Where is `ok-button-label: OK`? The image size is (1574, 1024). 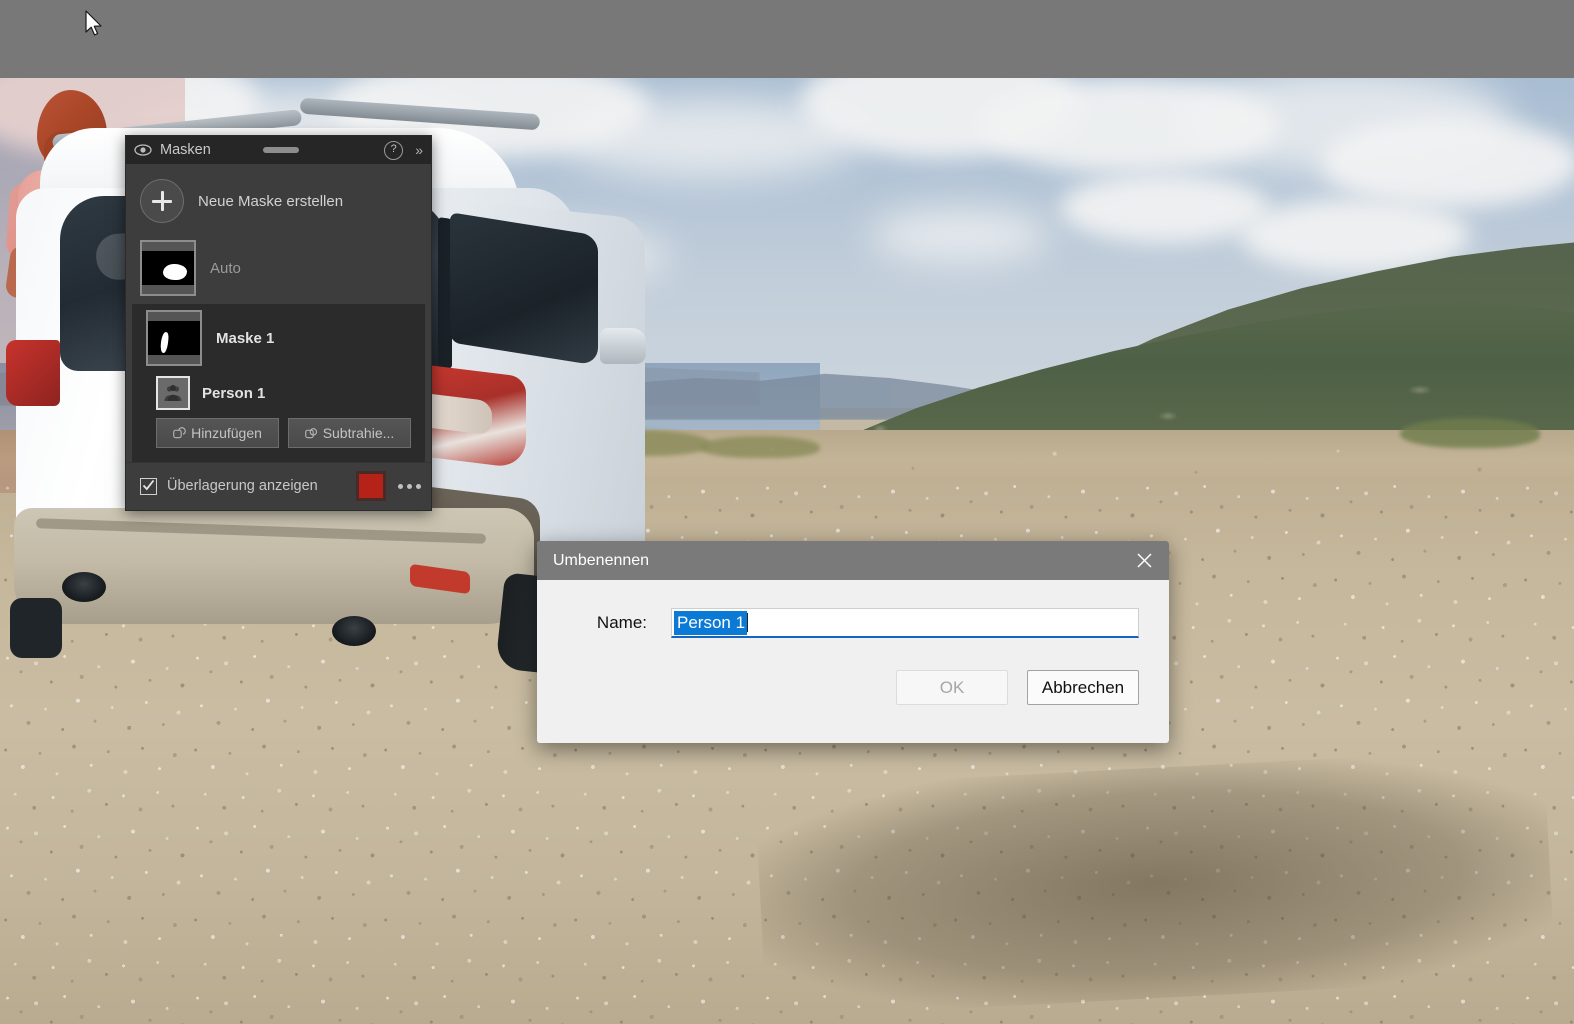
ok-button-label: OK is located at coordinates (952, 687).